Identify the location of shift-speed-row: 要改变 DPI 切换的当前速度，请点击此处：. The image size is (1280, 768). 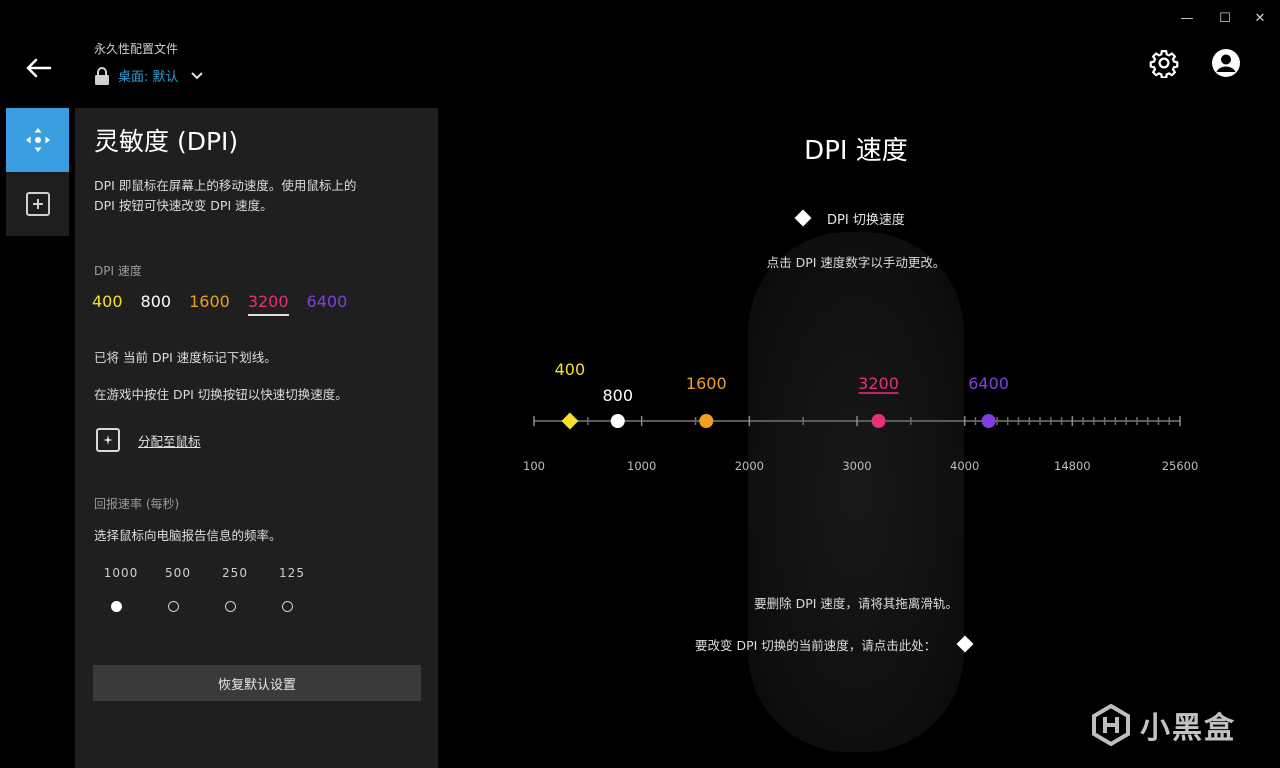
(835, 644).